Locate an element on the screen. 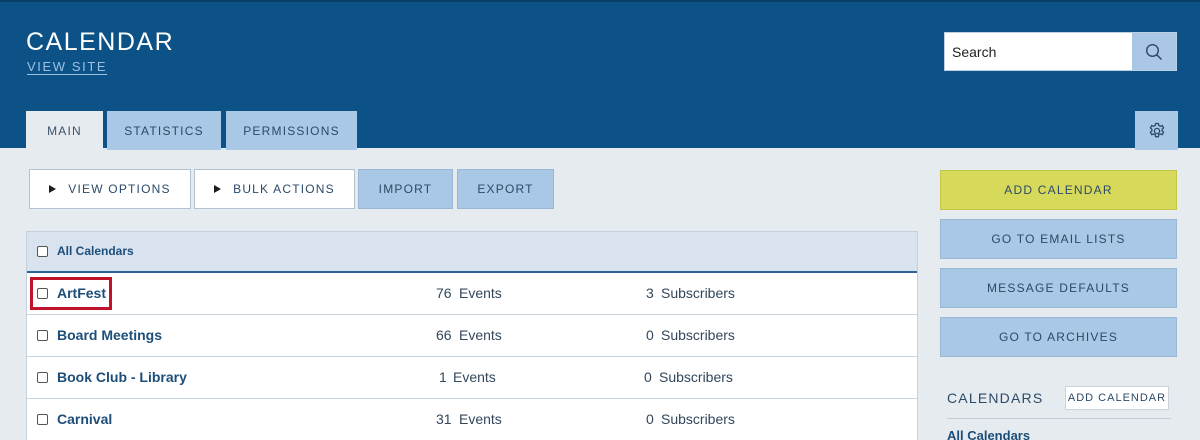 This screenshot has width=1200, height=440. export-button: EXPORT is located at coordinates (505, 189).